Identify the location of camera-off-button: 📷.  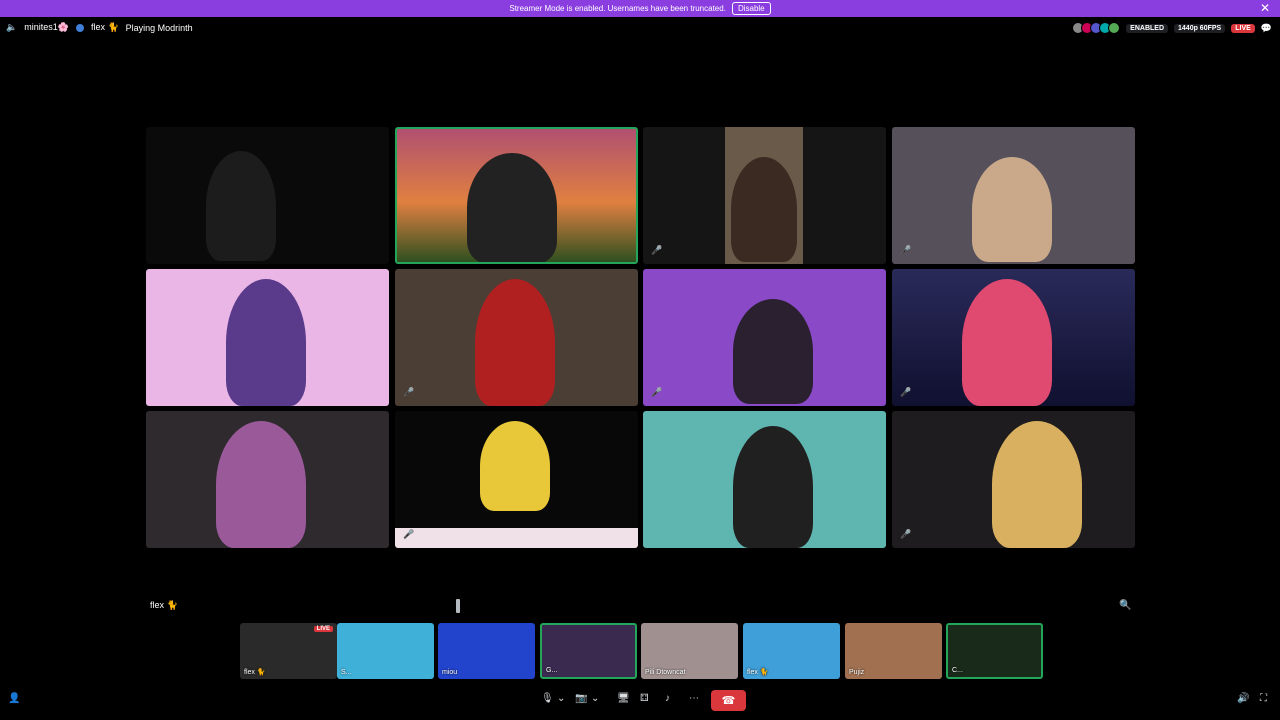
(581, 698).